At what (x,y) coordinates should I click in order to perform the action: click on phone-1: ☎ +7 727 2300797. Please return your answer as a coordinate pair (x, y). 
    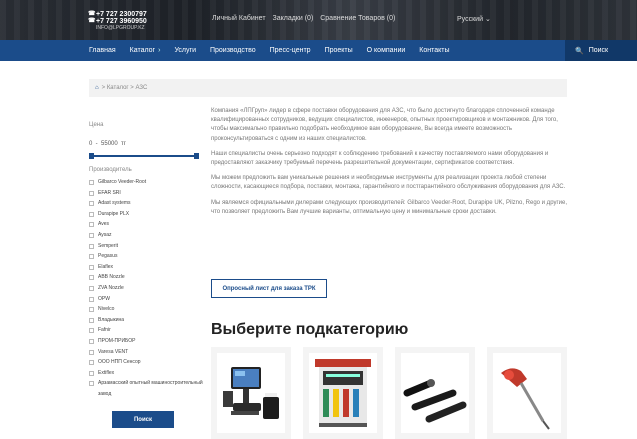
    Looking at the image, I should click on (117, 14).